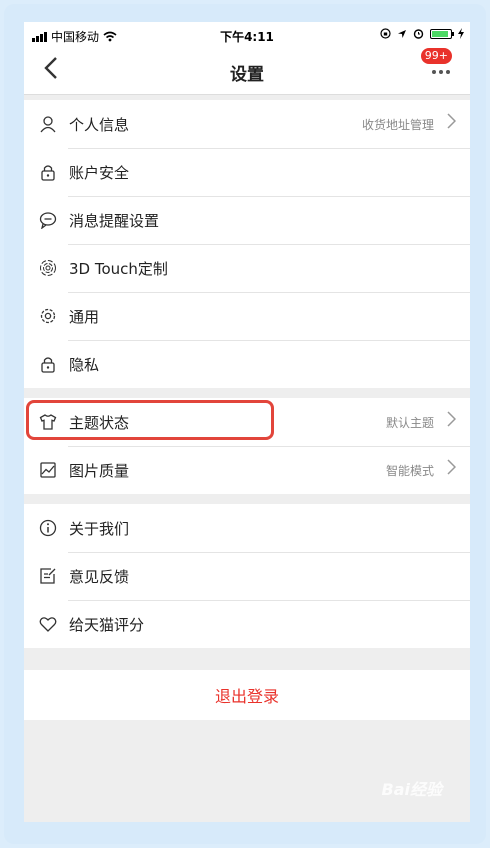 Image resolution: width=490 pixels, height=848 pixels. Describe the element at coordinates (397, 124) in the screenshot. I see `row-value: 收货地址管理` at that location.